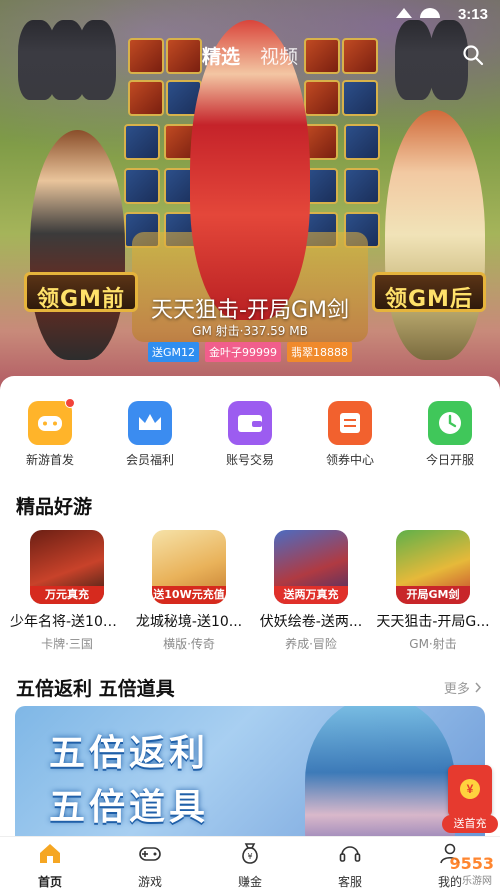  What do you see at coordinates (250, 423) in the screenshot?
I see `wallet-icon` at bounding box center [250, 423].